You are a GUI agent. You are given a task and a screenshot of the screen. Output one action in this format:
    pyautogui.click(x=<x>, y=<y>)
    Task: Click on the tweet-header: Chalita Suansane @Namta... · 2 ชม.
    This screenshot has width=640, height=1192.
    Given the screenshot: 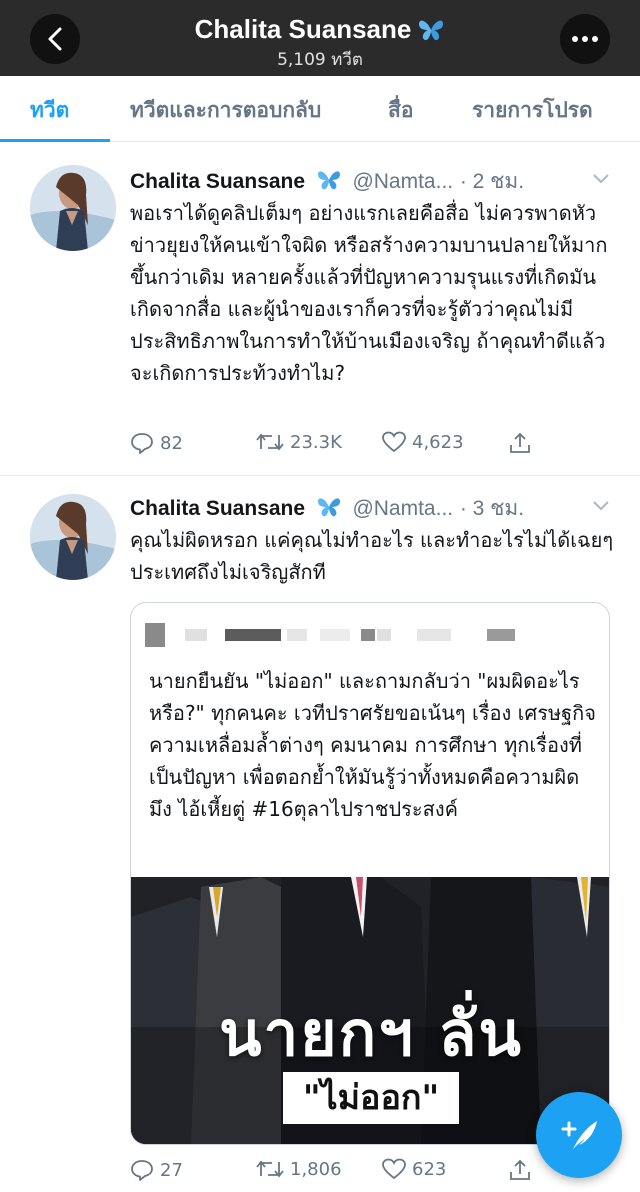 What is the action you would take?
    pyautogui.click(x=327, y=181)
    